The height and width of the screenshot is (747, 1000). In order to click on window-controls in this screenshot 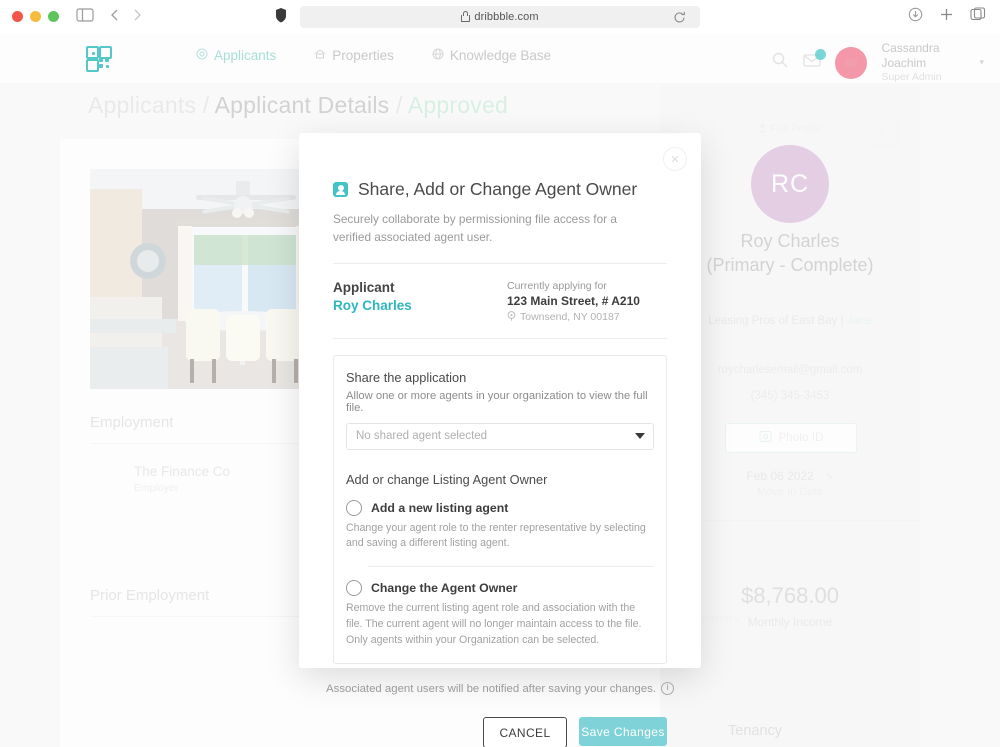, I will do `click(35, 16)`.